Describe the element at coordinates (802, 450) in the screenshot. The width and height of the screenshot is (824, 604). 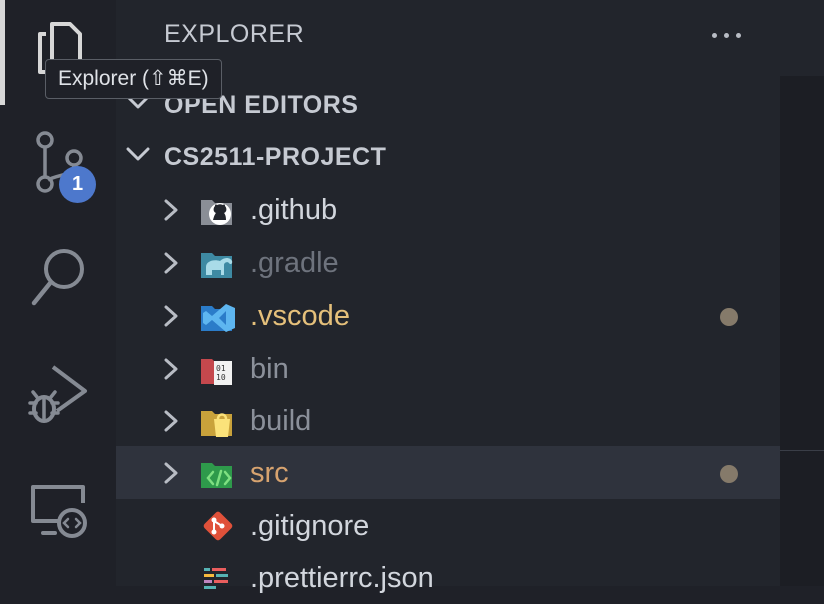
I see `panel-divider` at that location.